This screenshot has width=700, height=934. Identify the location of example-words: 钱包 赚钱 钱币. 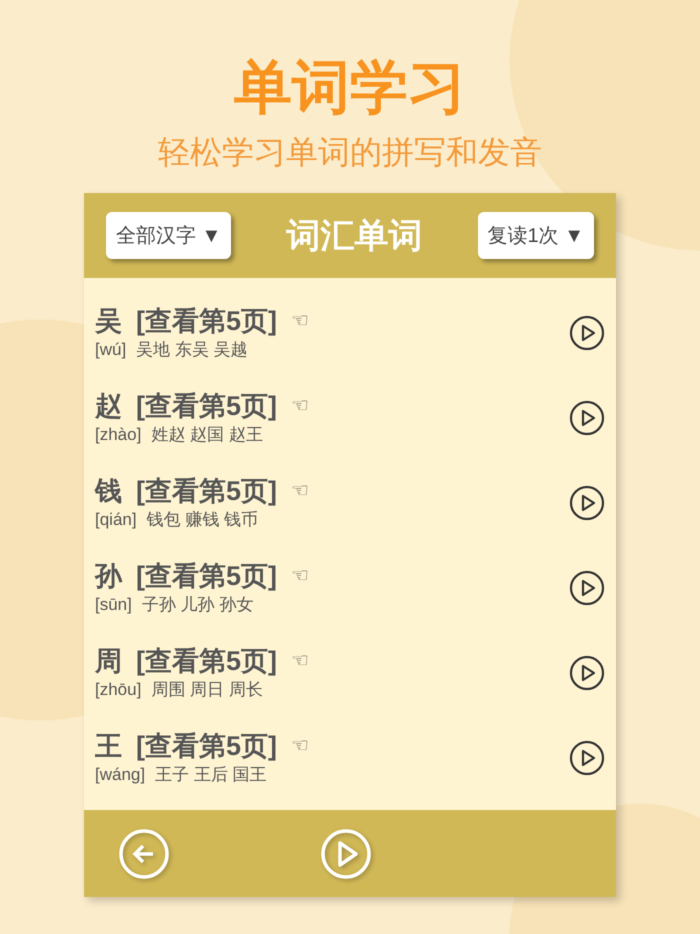
(202, 519).